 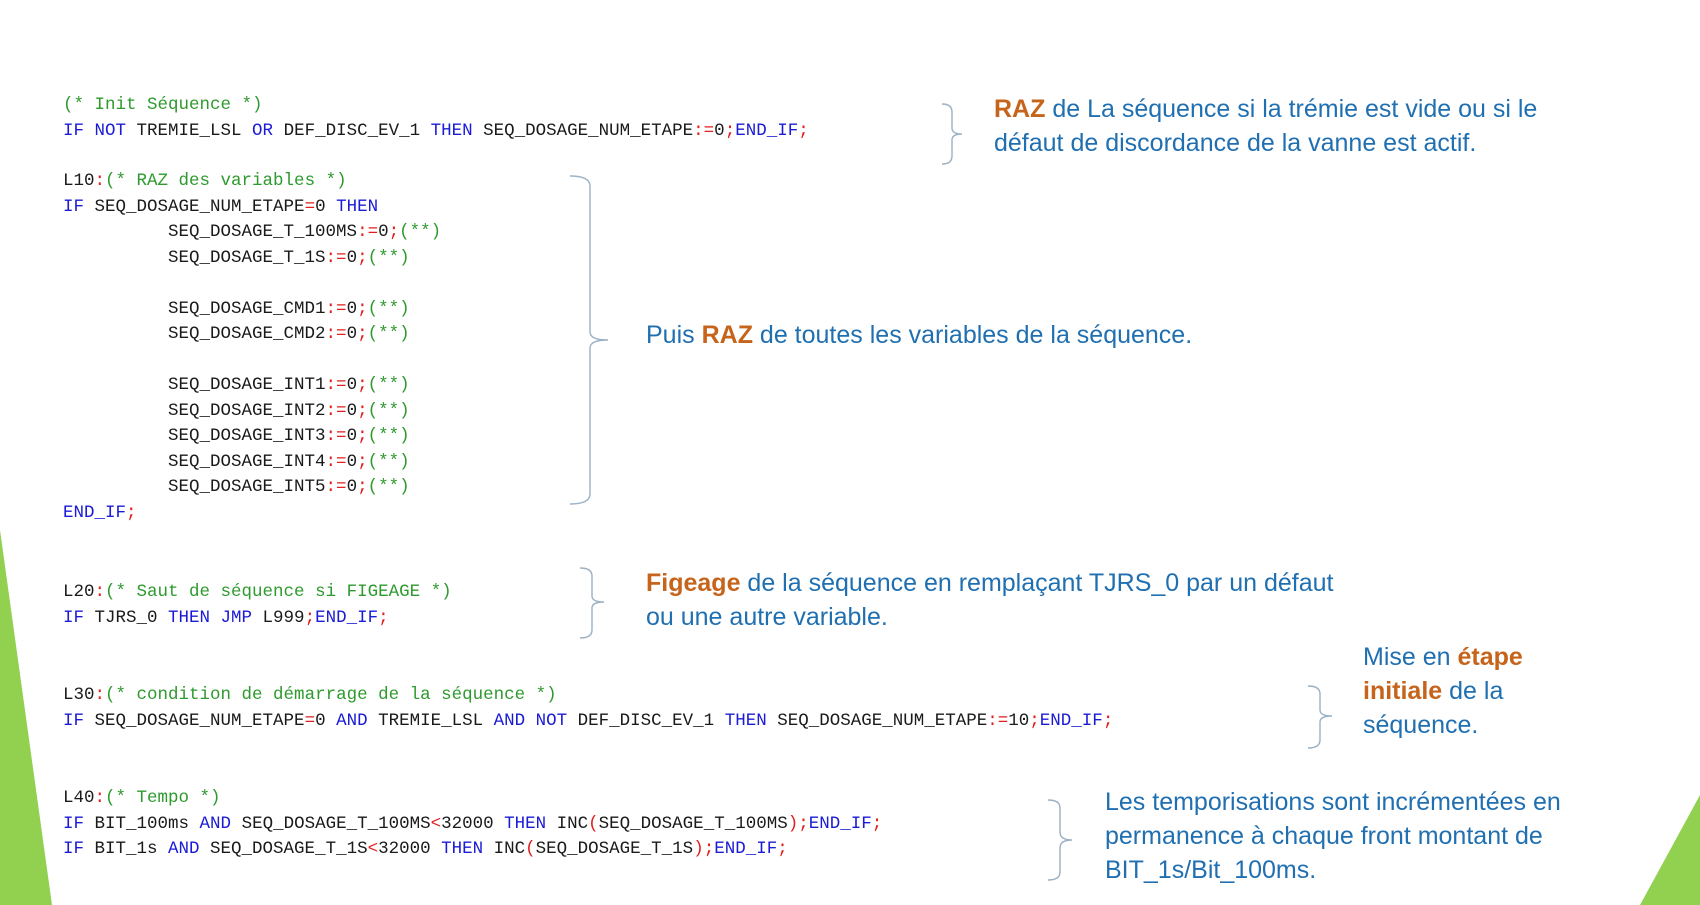 What do you see at coordinates (588, 340) in the screenshot?
I see `brace-l10` at bounding box center [588, 340].